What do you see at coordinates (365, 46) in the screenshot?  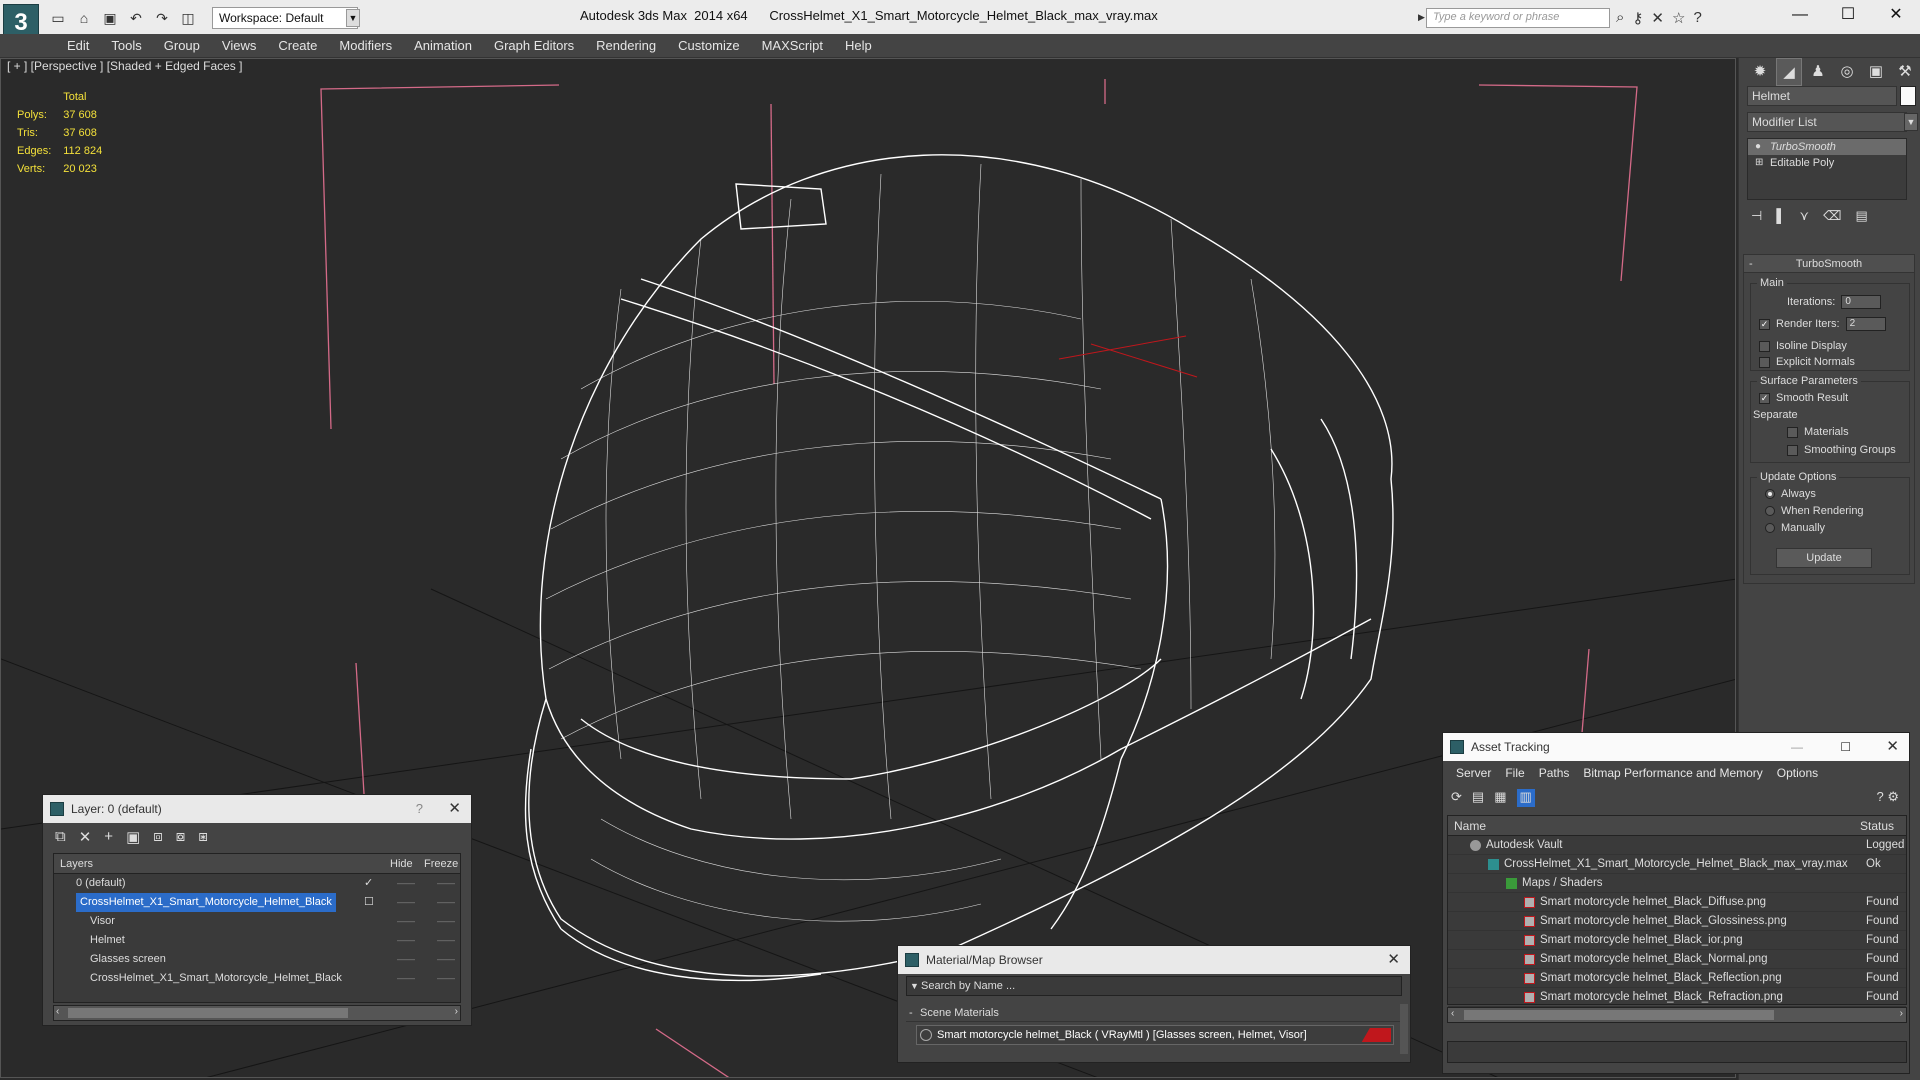 I see `menu-modifiers: Modifiers` at bounding box center [365, 46].